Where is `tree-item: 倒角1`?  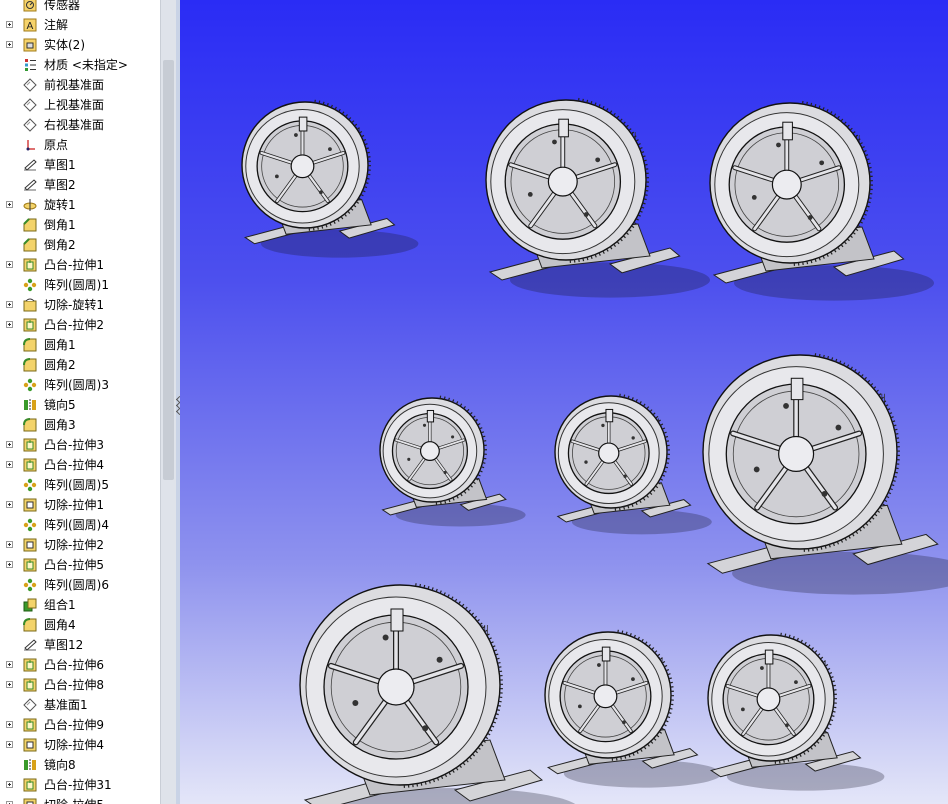
tree-item: 倒角1 is located at coordinates (80, 225).